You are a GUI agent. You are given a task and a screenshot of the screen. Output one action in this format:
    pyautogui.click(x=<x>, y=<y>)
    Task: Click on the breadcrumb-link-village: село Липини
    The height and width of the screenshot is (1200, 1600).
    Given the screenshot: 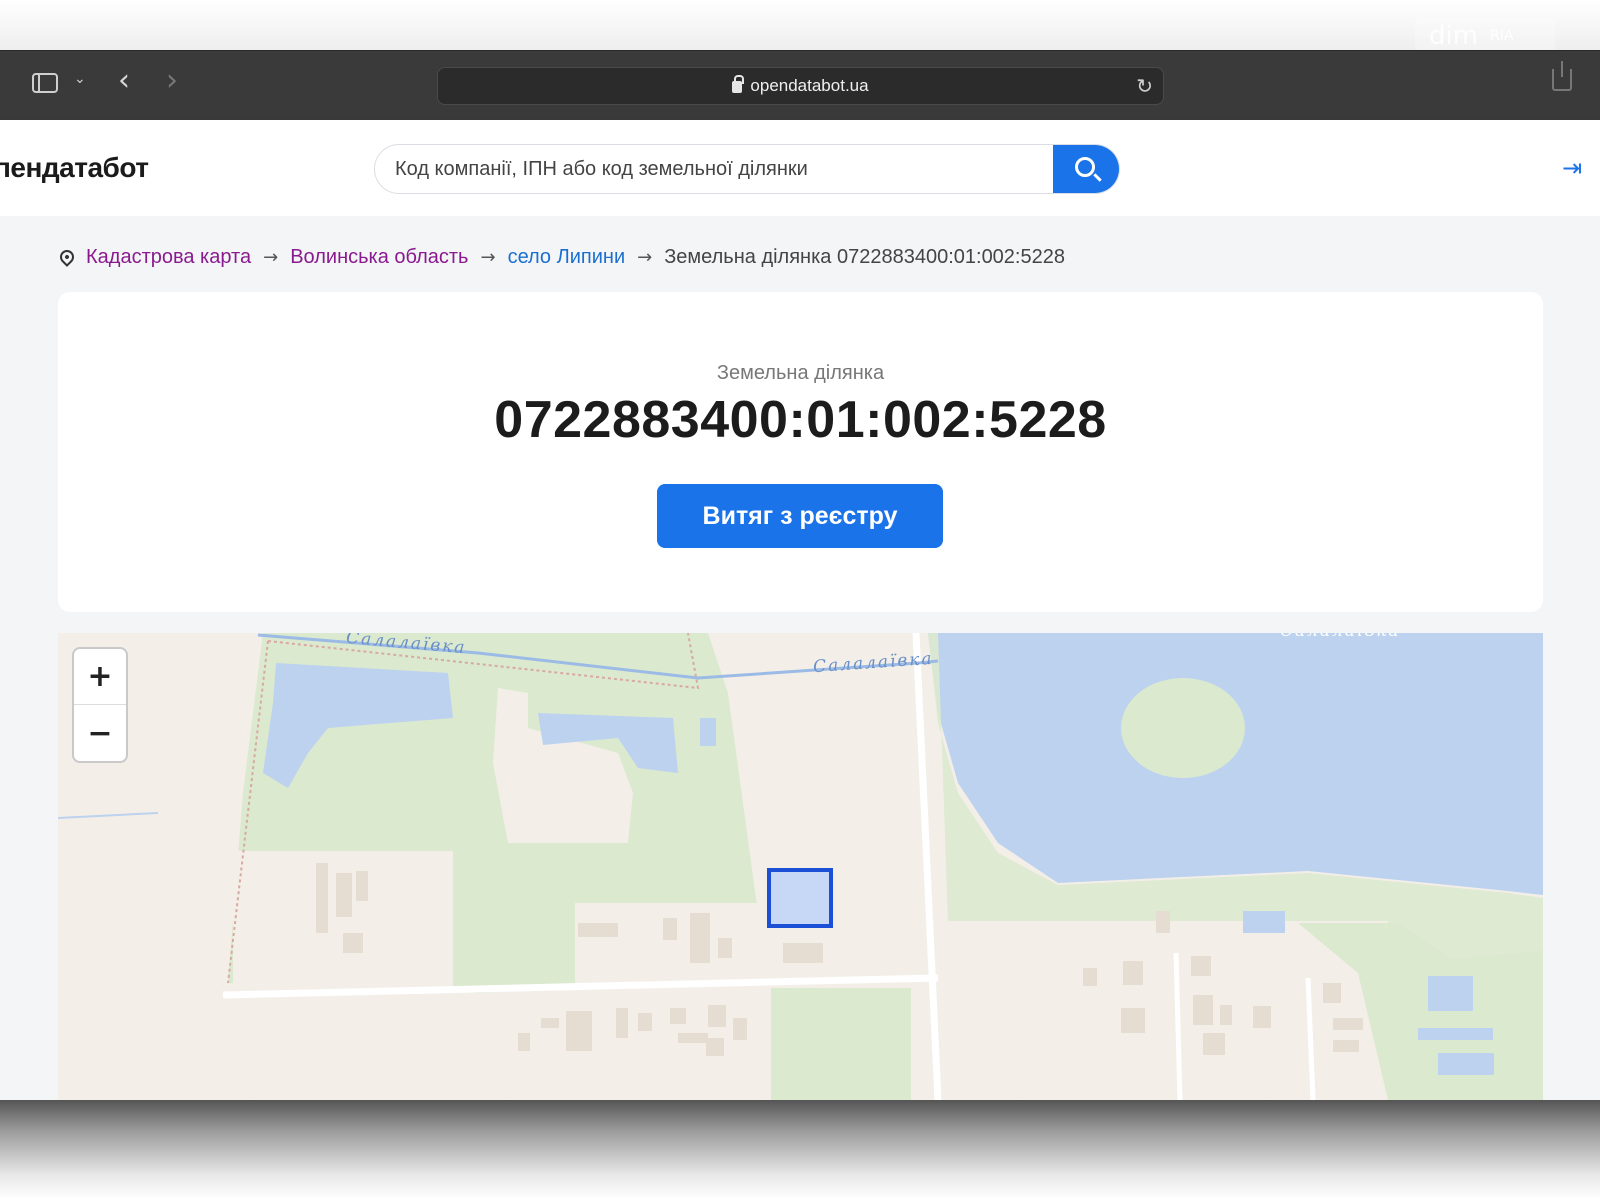 What is the action you would take?
    pyautogui.click(x=567, y=257)
    